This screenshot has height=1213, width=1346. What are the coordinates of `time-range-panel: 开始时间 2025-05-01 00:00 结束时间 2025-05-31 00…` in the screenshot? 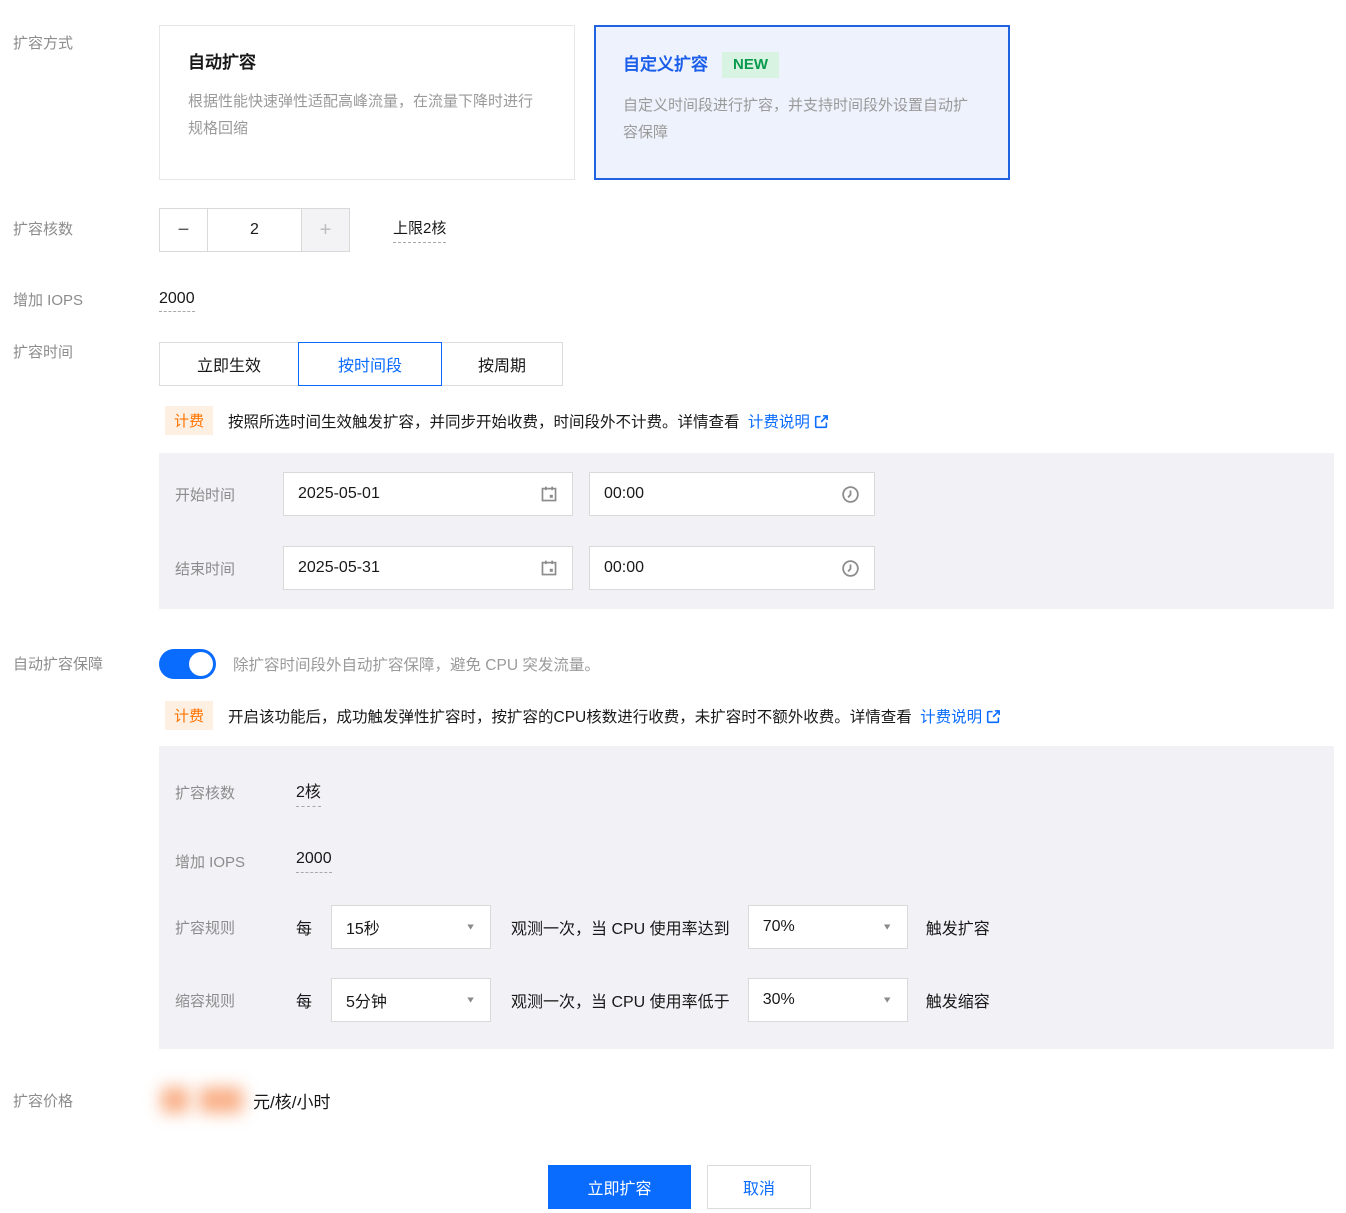 It's located at (746, 531).